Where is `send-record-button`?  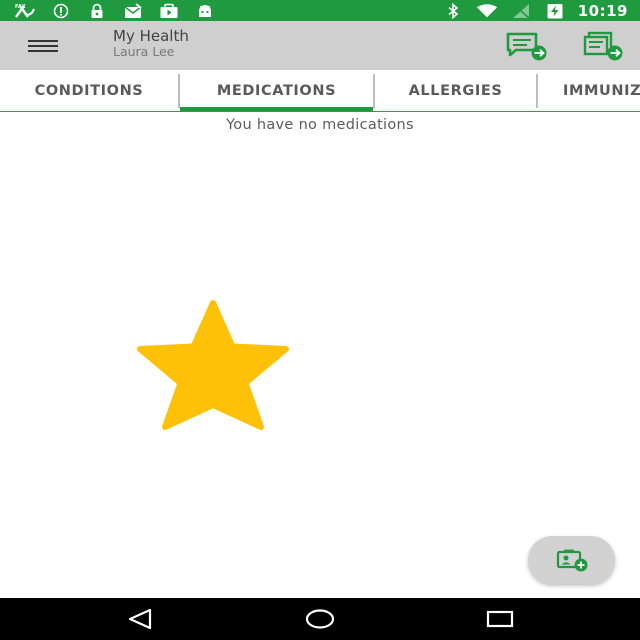
send-record-button is located at coordinates (602, 46).